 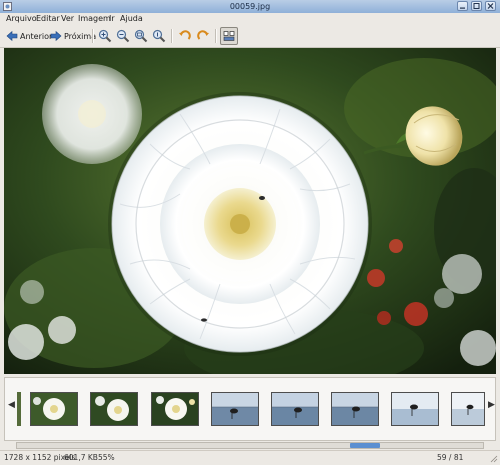 What do you see at coordinates (450, 457) in the screenshot?
I see `image-position: 59 / 81` at bounding box center [450, 457].